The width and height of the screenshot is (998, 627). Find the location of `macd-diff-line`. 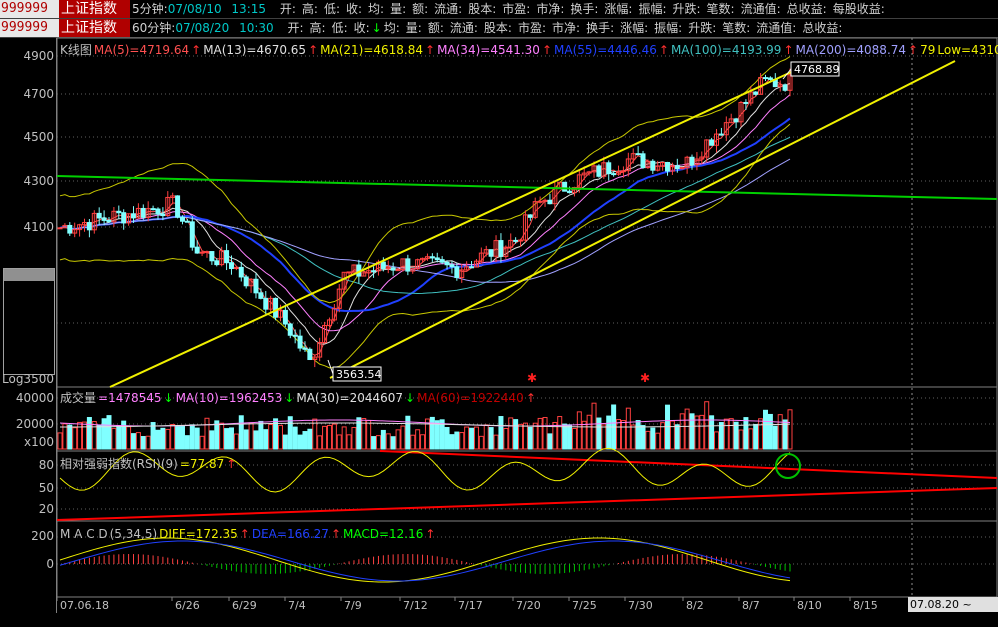

macd-diff-line is located at coordinates (425, 560).